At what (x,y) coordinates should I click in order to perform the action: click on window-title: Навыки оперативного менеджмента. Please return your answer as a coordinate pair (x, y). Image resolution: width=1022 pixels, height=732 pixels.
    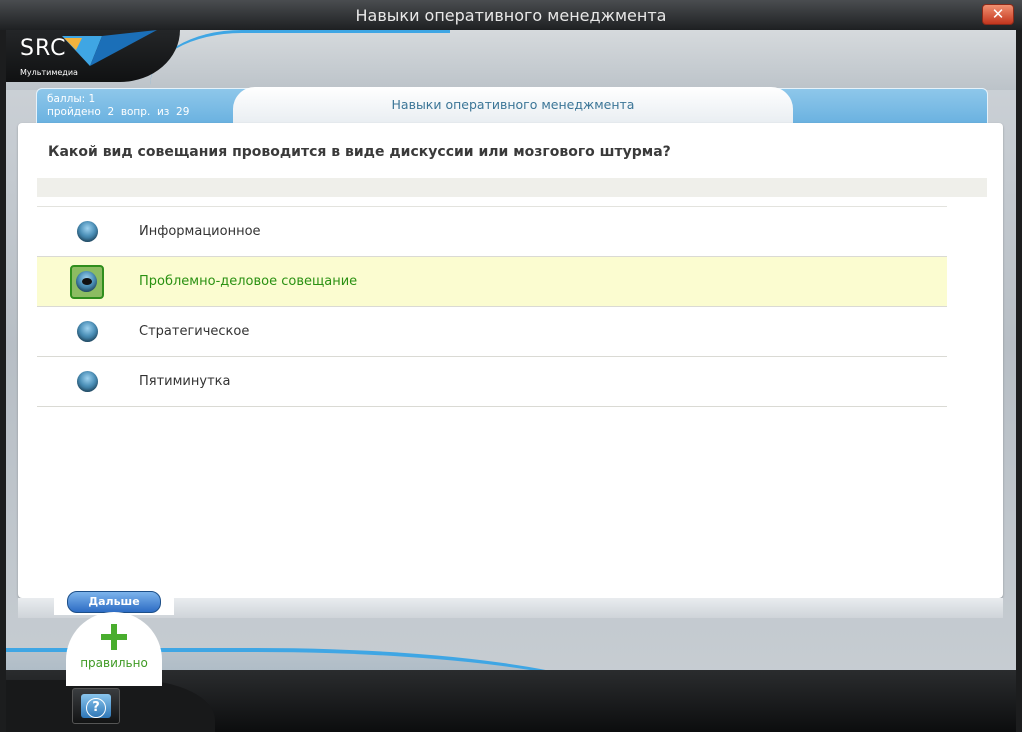
    Looking at the image, I should click on (511, 15).